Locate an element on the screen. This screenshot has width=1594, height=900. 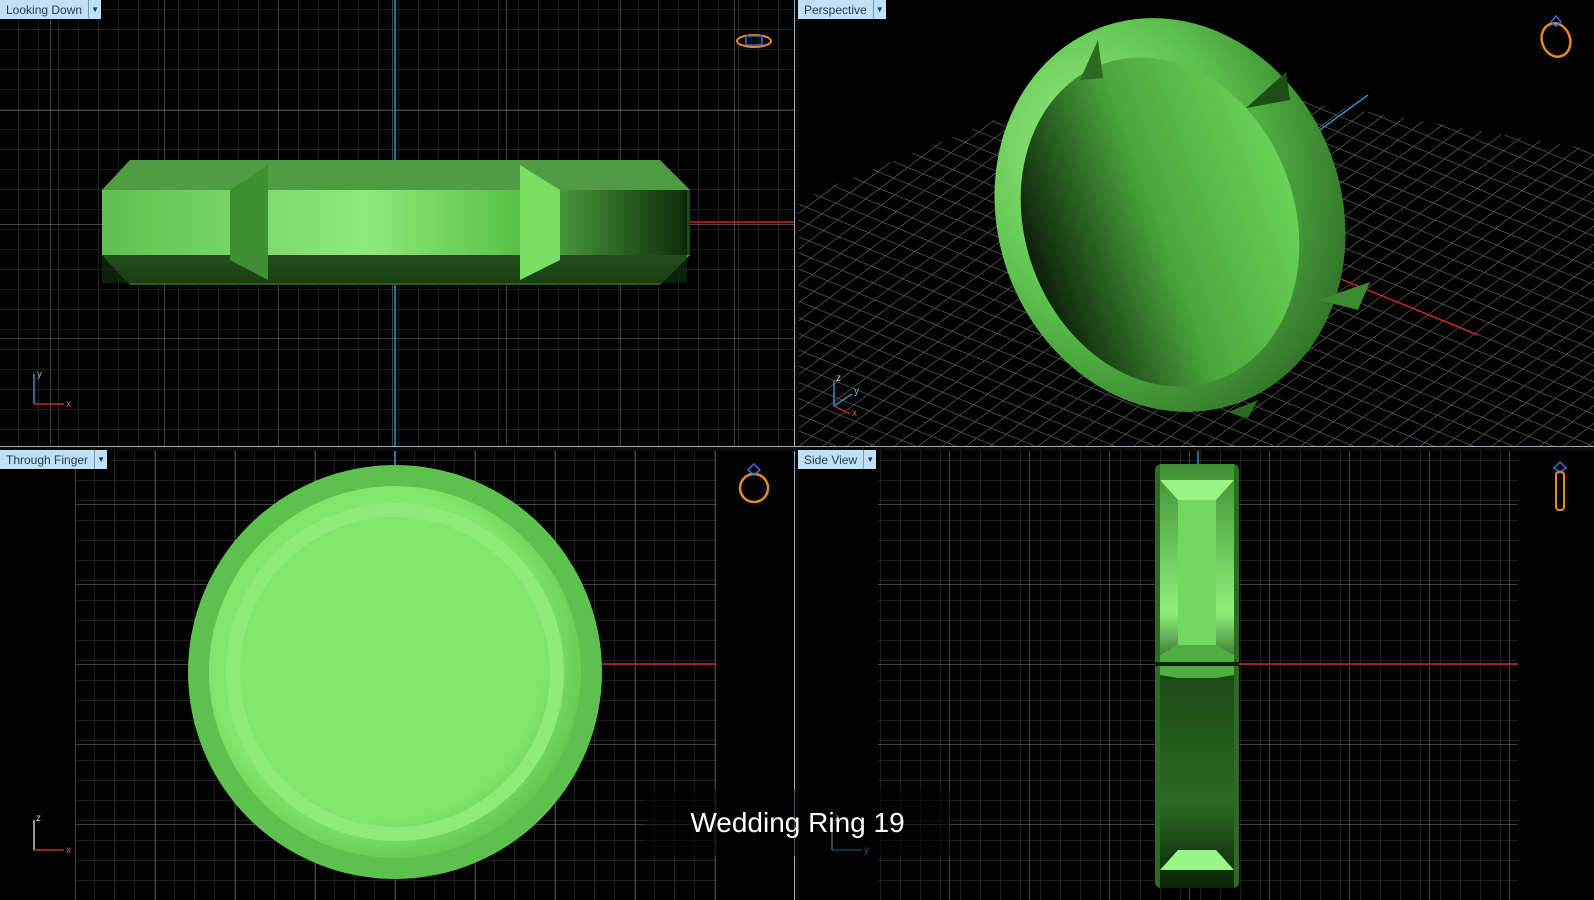
viewport-label: Perspective is located at coordinates (835, 9).